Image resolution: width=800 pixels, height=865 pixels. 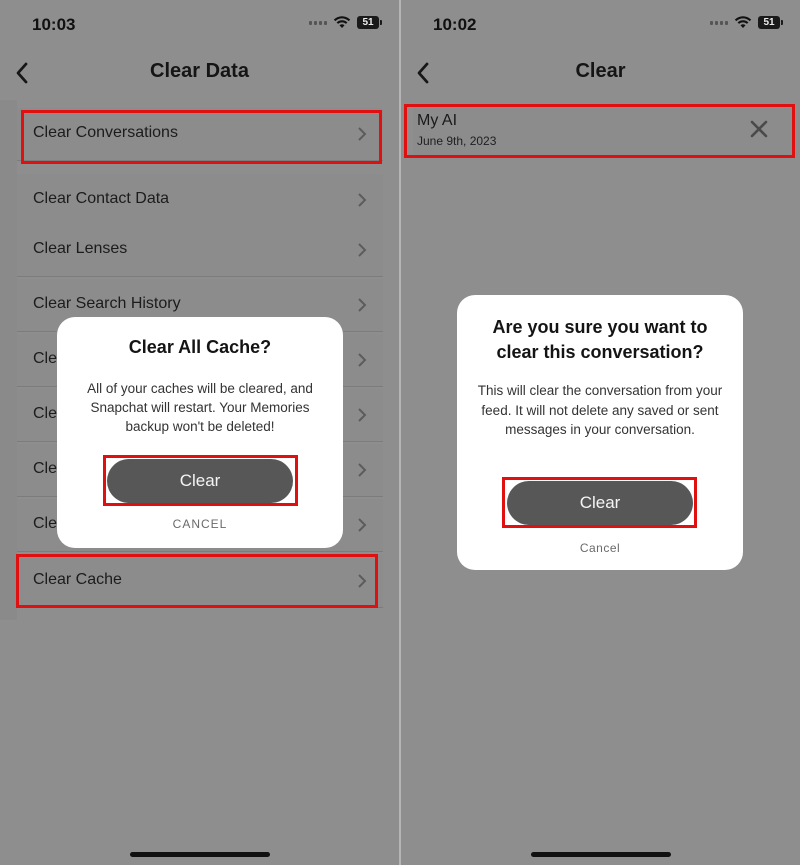 What do you see at coordinates (600, 25) in the screenshot?
I see `status-bar: 10:02 51` at bounding box center [600, 25].